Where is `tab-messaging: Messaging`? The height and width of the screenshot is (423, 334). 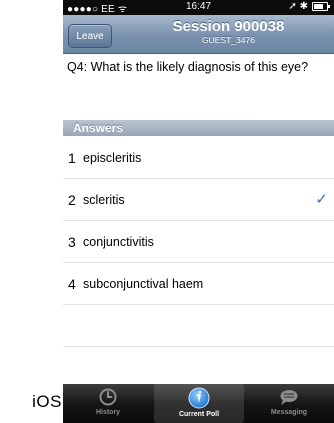
tab-messaging: Messaging is located at coordinates (289, 403).